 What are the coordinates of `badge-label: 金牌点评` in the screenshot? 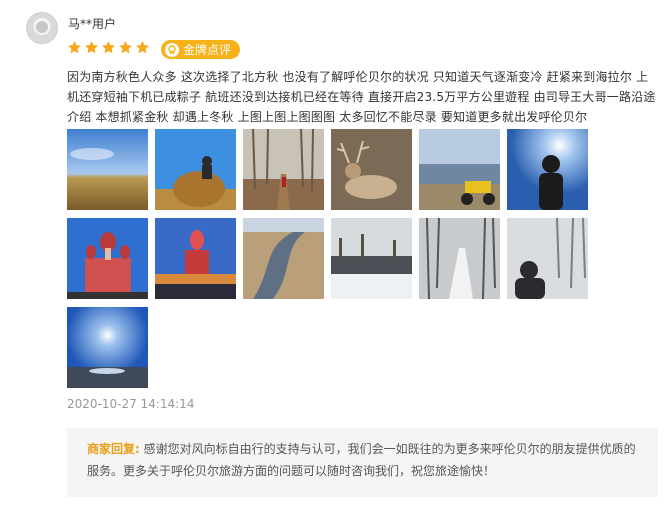 It's located at (207, 50).